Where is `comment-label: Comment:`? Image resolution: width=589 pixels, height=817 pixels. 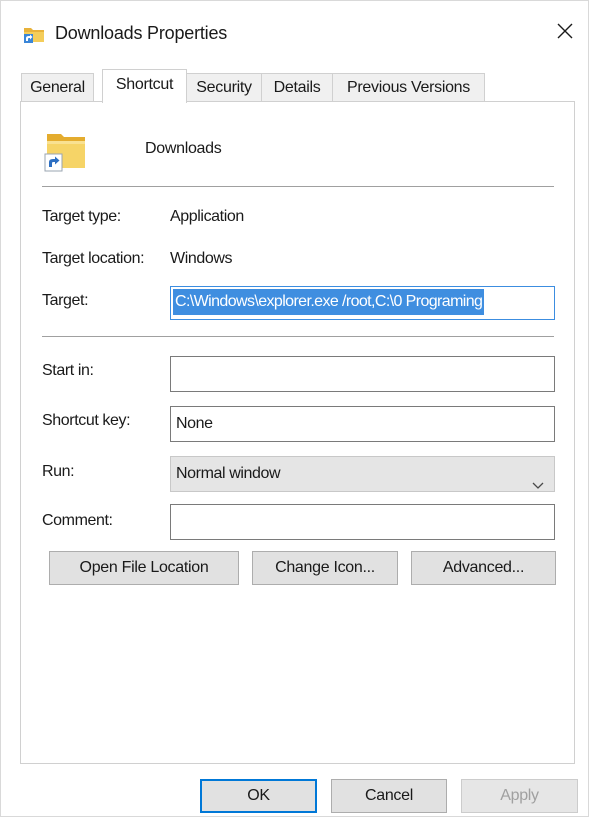 comment-label: Comment: is located at coordinates (77, 520).